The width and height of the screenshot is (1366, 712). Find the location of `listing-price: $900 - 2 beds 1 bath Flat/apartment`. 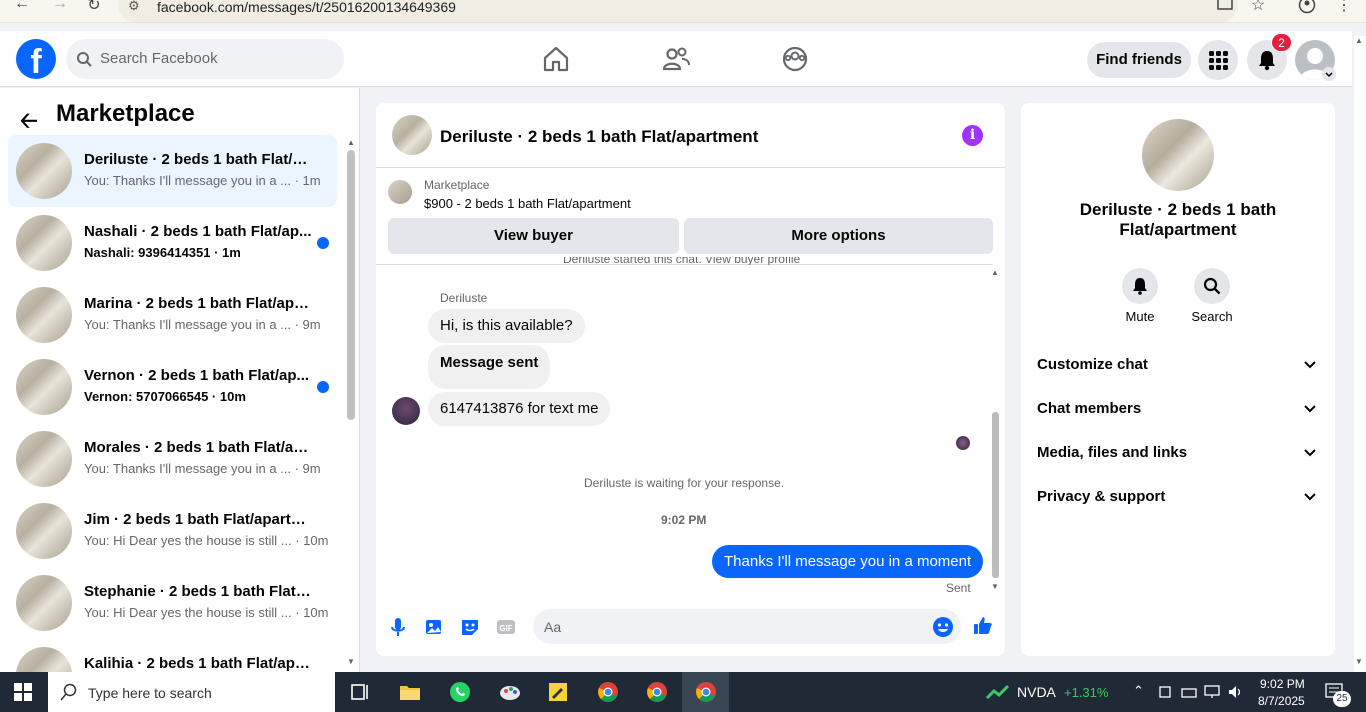

listing-price: $900 - 2 beds 1 bath Flat/apartment is located at coordinates (527, 203).